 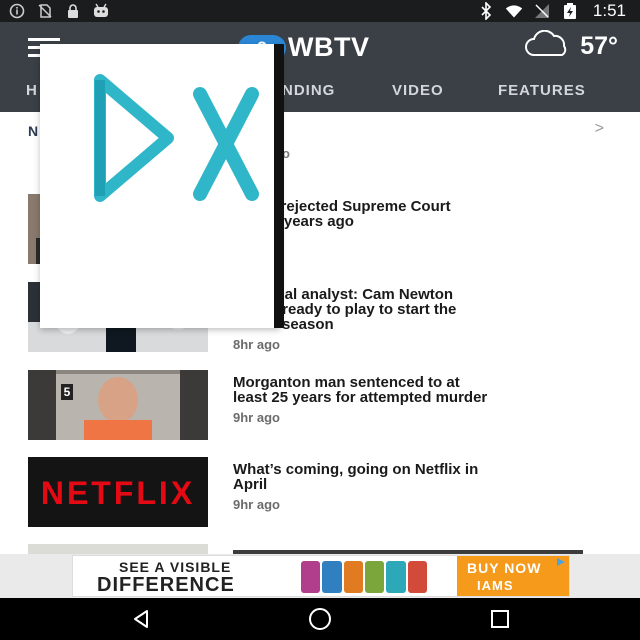 I want to click on ad-headline-line1: SEE A VISIBLE, so click(x=175, y=567).